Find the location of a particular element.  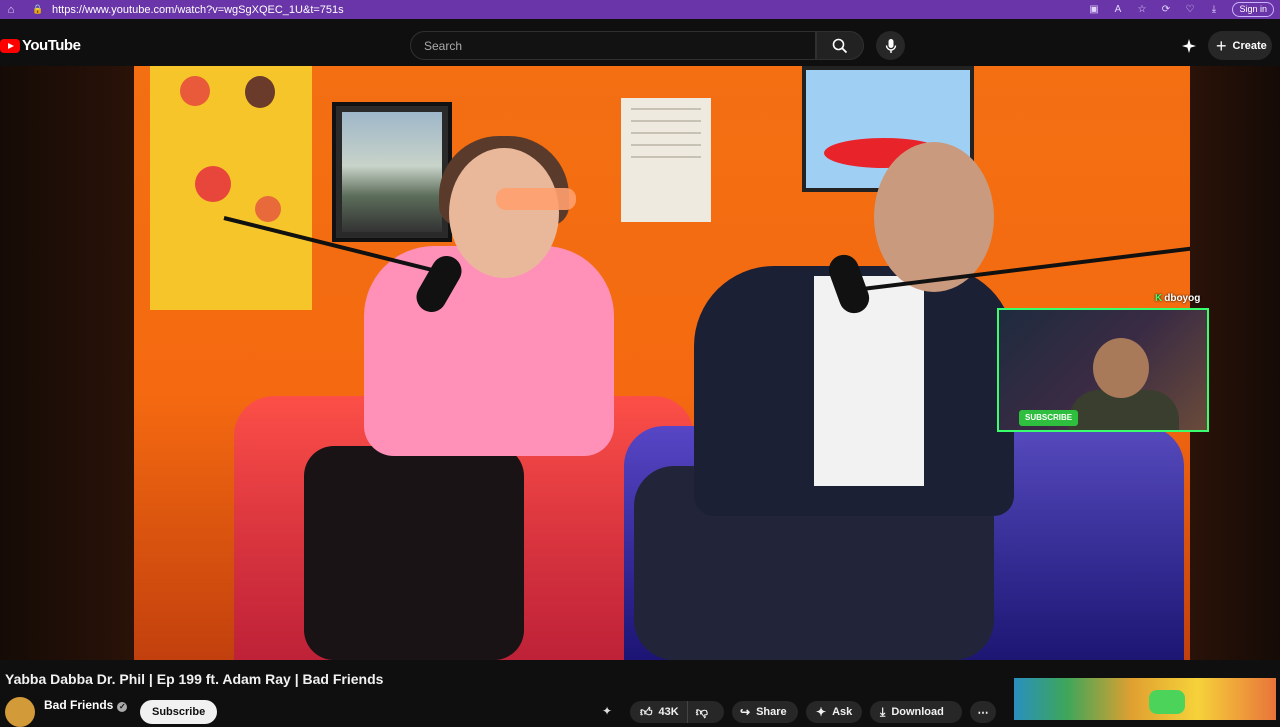

video-letterbox-left is located at coordinates (67, 363).